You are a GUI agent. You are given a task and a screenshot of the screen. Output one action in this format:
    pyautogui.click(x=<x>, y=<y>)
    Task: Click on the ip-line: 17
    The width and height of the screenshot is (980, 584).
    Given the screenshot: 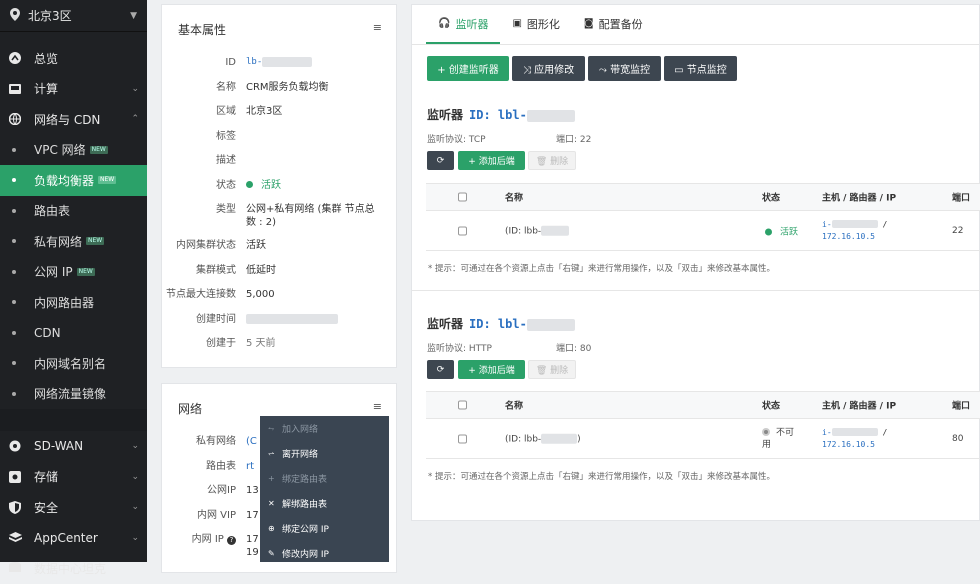 What is the action you would take?
    pyautogui.click(x=252, y=539)
    